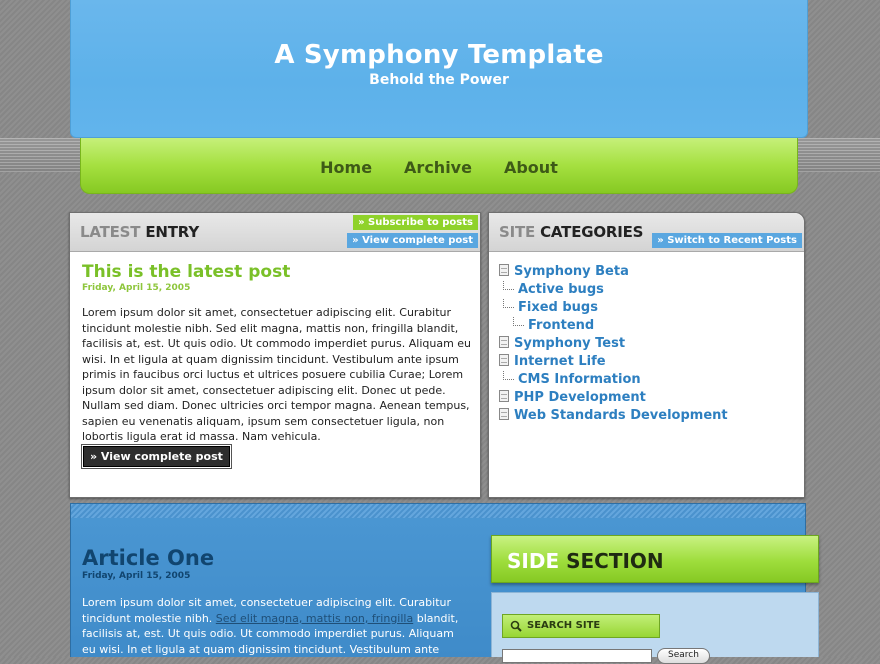 The width and height of the screenshot is (880, 664). Describe the element at coordinates (613, 380) in the screenshot. I see `category-item: CMS Information` at that location.